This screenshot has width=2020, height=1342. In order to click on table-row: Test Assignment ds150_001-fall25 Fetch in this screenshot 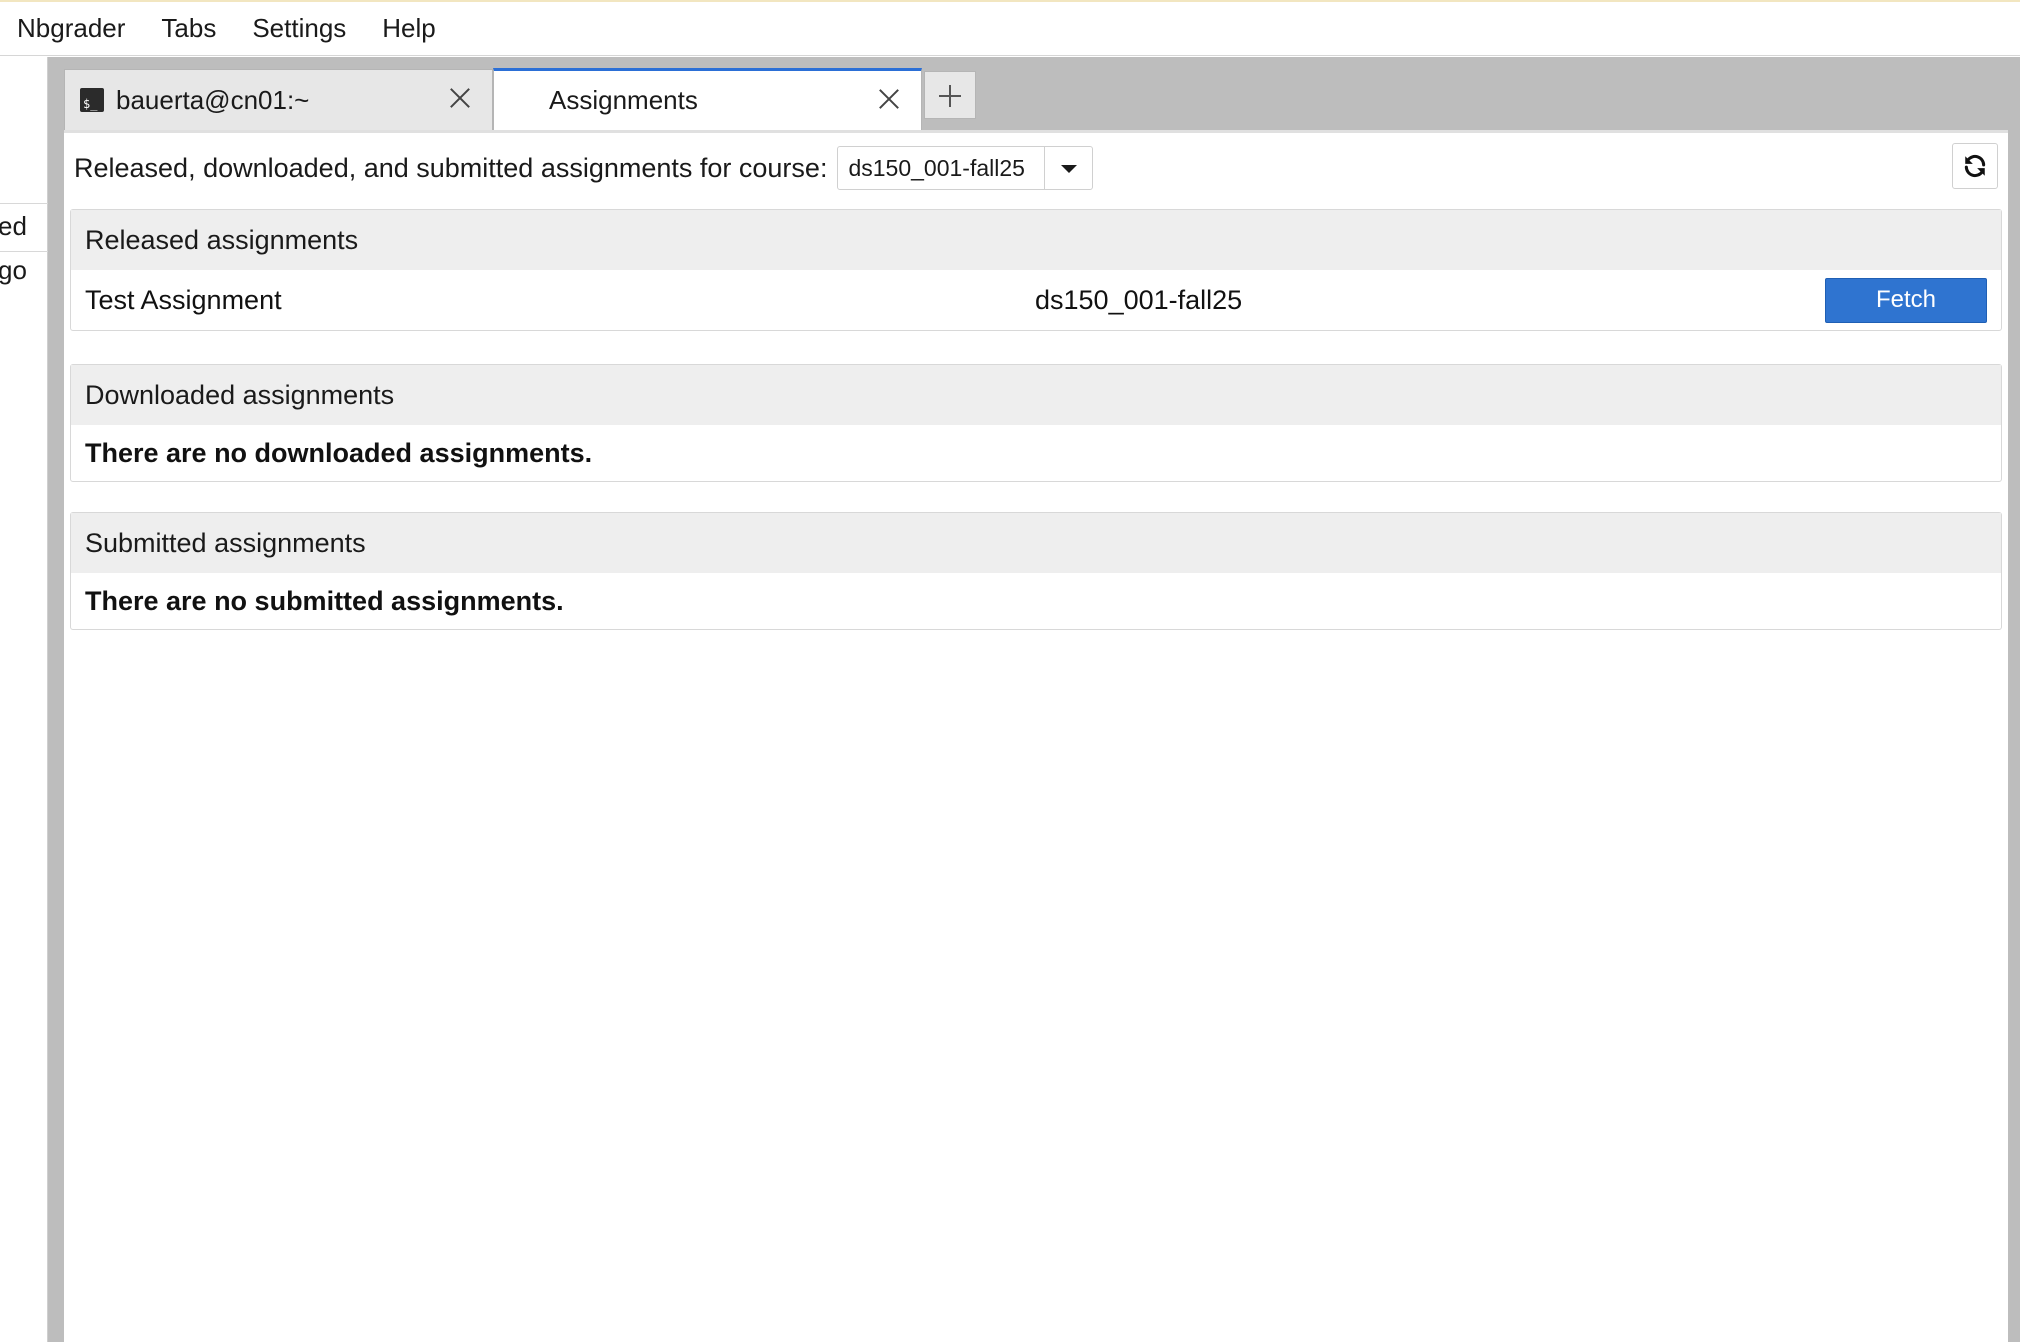, I will do `click(1036, 300)`.